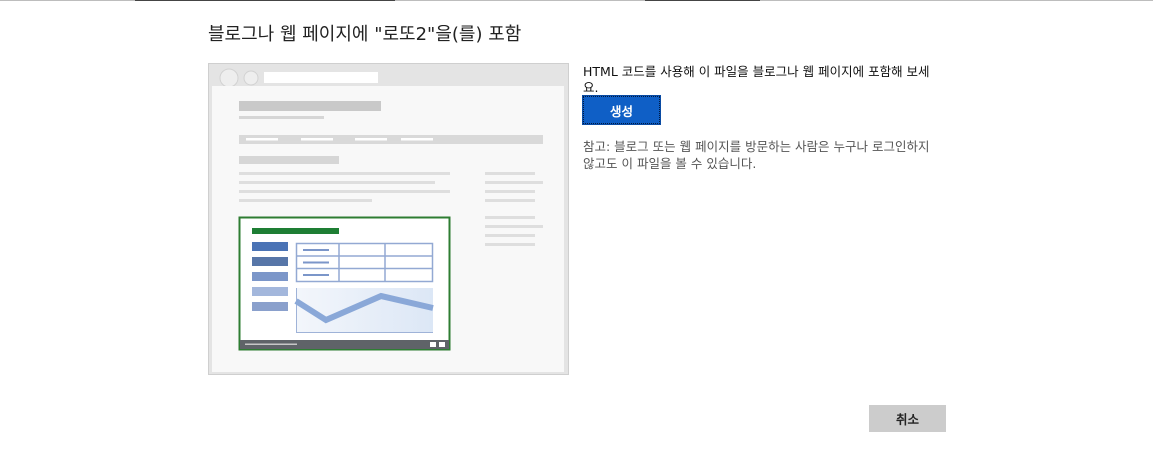  Describe the element at coordinates (576, 1) in the screenshot. I see `top-border` at that location.